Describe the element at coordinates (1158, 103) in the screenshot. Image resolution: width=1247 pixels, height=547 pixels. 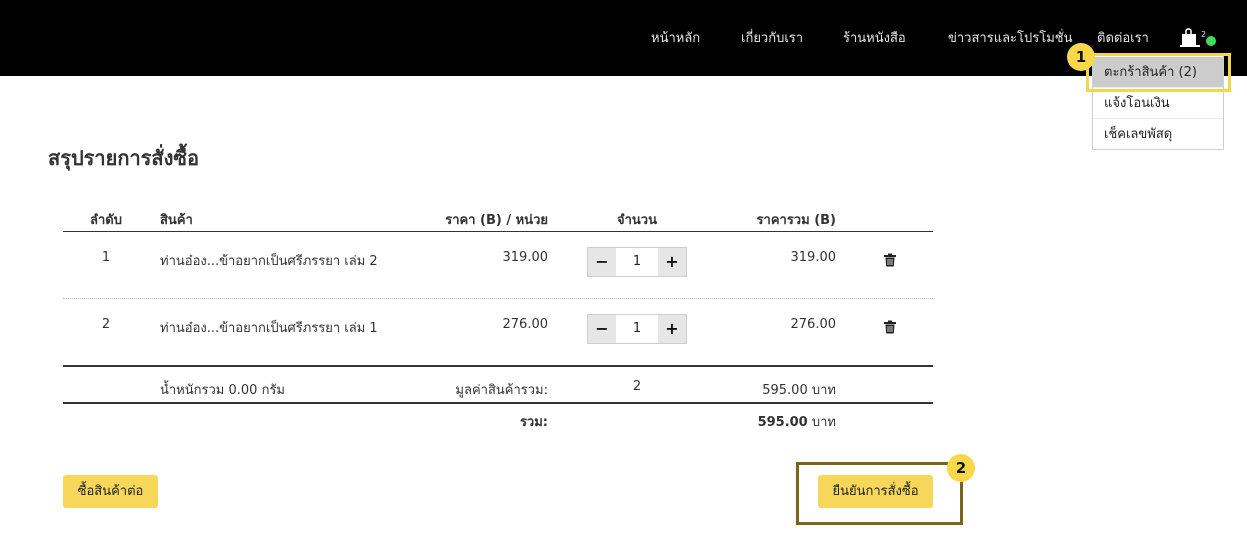
I see `dropdown-item-payment-notify: แจ้งโอนเงิน` at that location.